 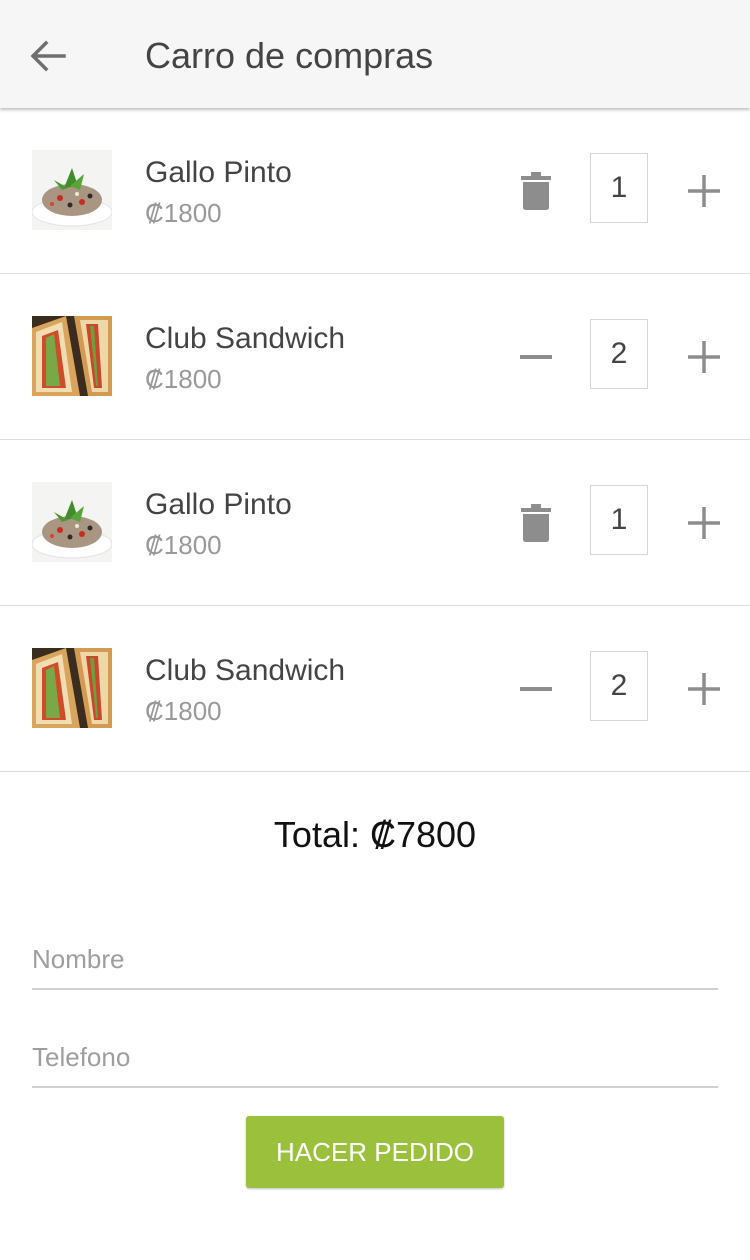 I want to click on name-input, so click(x=375, y=960).